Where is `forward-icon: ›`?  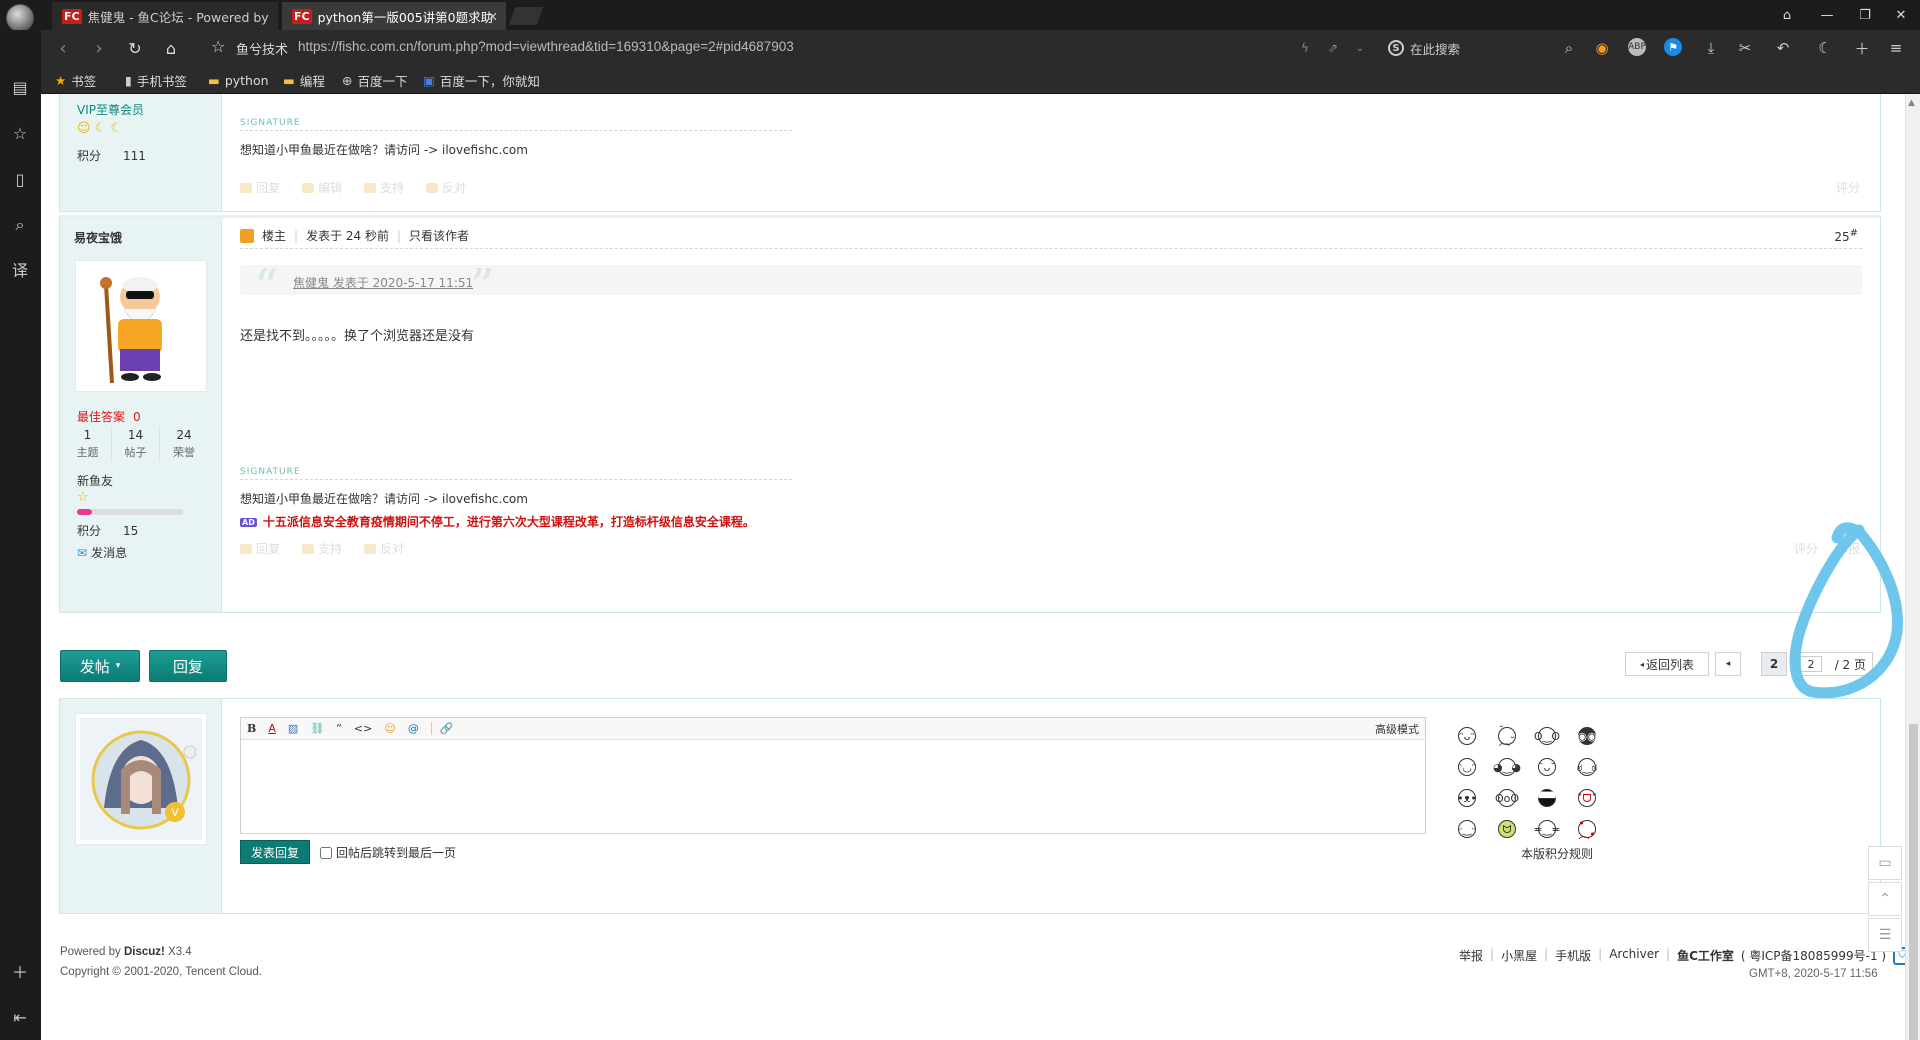 forward-icon: › is located at coordinates (99, 48).